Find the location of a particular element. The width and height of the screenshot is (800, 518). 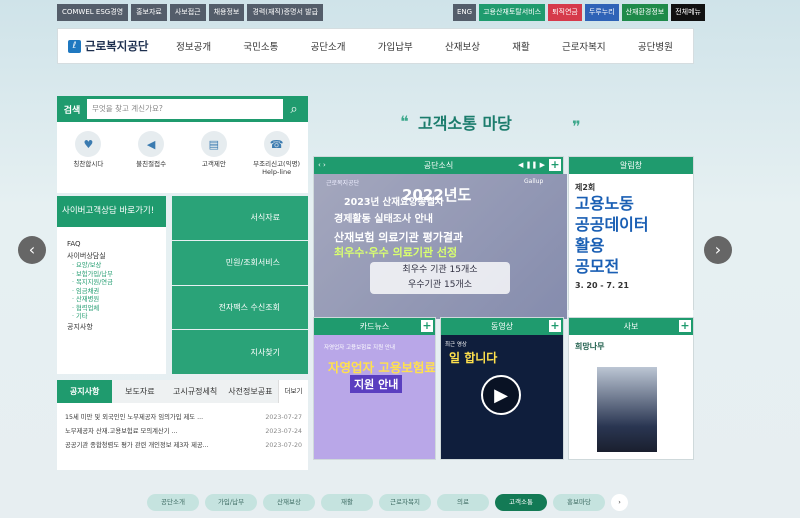

cardnews-thumbnail: 자영업자 고용보험료 지원 안내 자영업자 고용보험료 지원 안내 is located at coordinates (374, 397).